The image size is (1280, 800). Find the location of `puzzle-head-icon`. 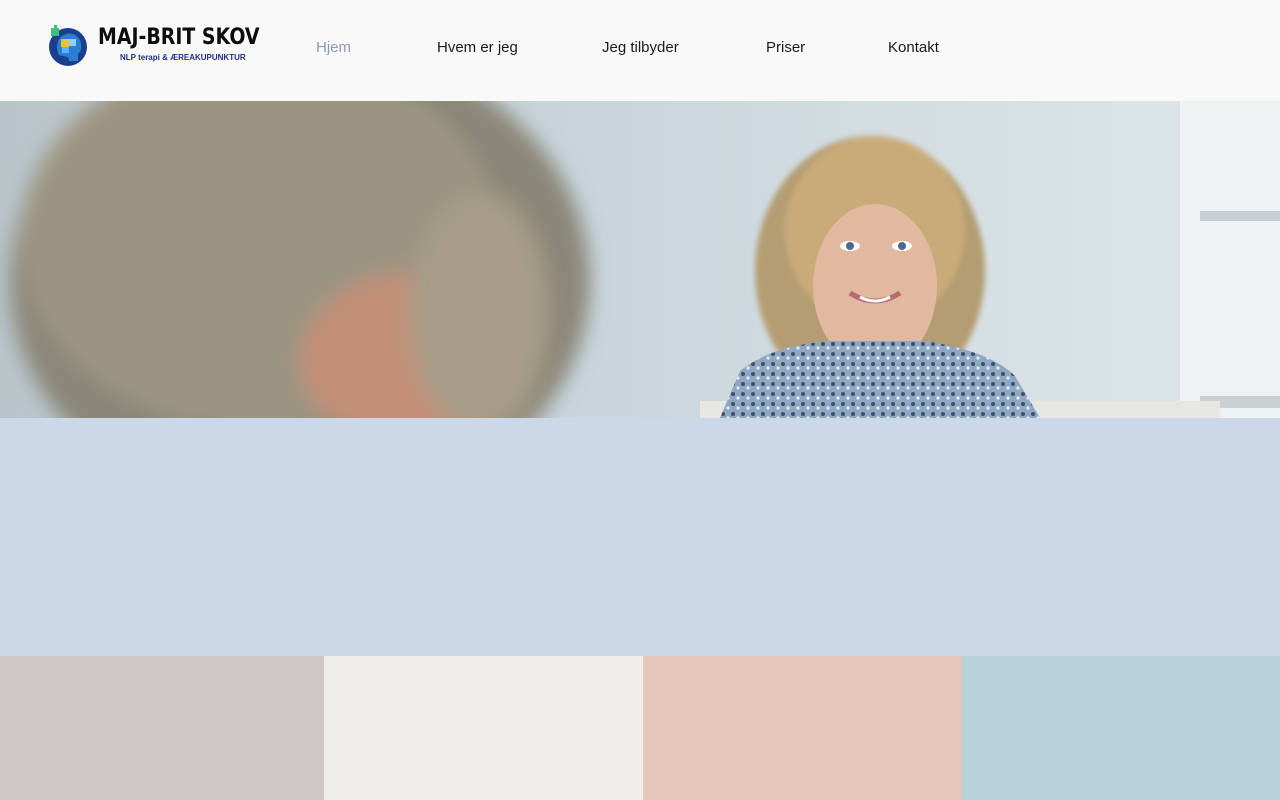

puzzle-head-icon is located at coordinates (68, 45).